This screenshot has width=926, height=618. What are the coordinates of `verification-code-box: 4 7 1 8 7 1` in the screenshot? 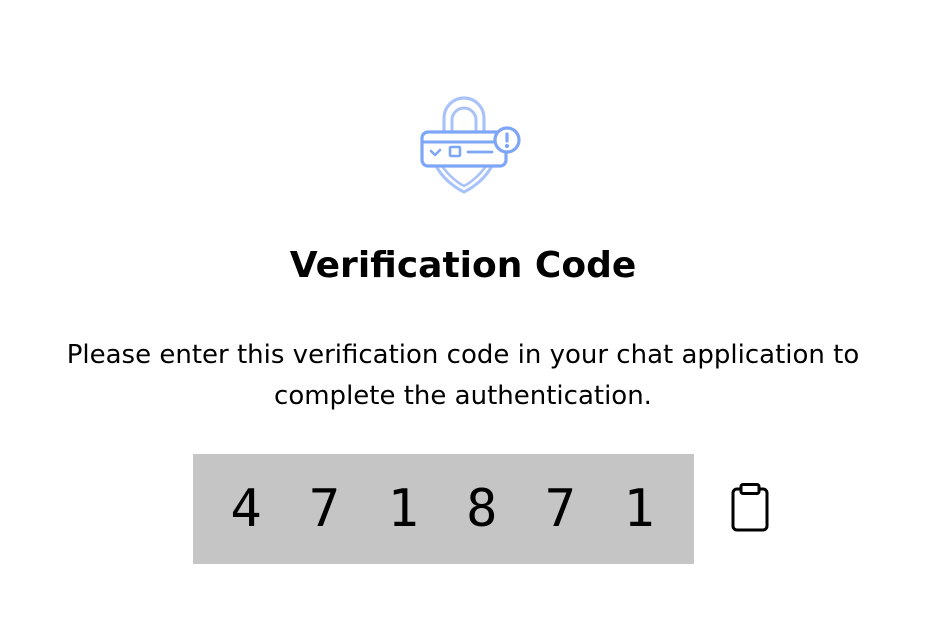 It's located at (443, 509).